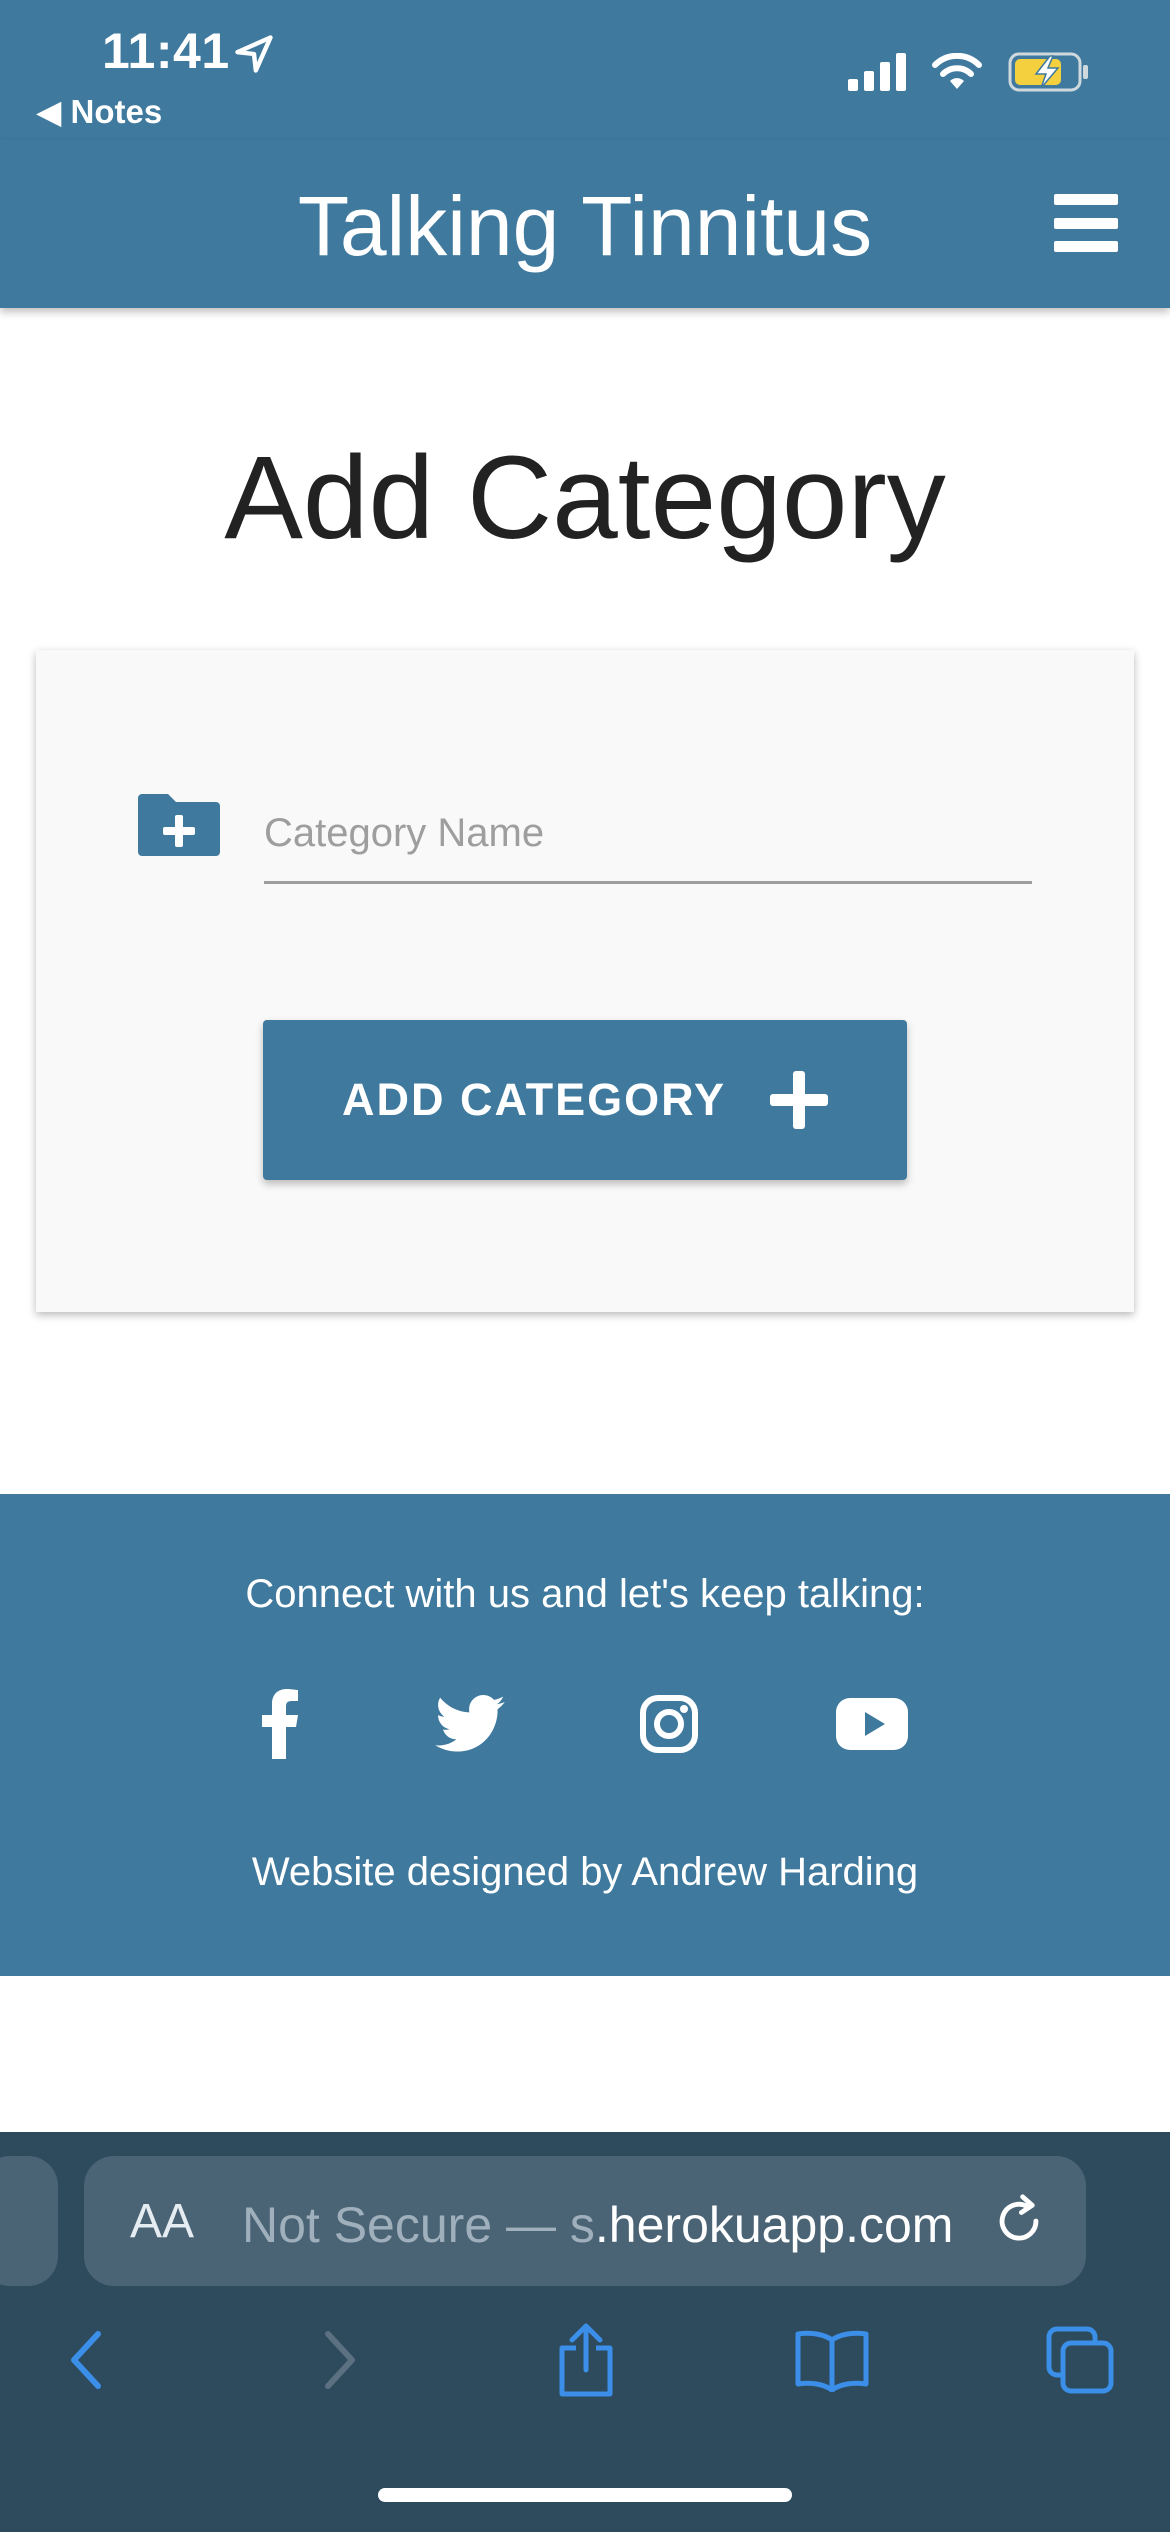 The image size is (1170, 2532). What do you see at coordinates (254, 54) in the screenshot?
I see `location-arrow-icon` at bounding box center [254, 54].